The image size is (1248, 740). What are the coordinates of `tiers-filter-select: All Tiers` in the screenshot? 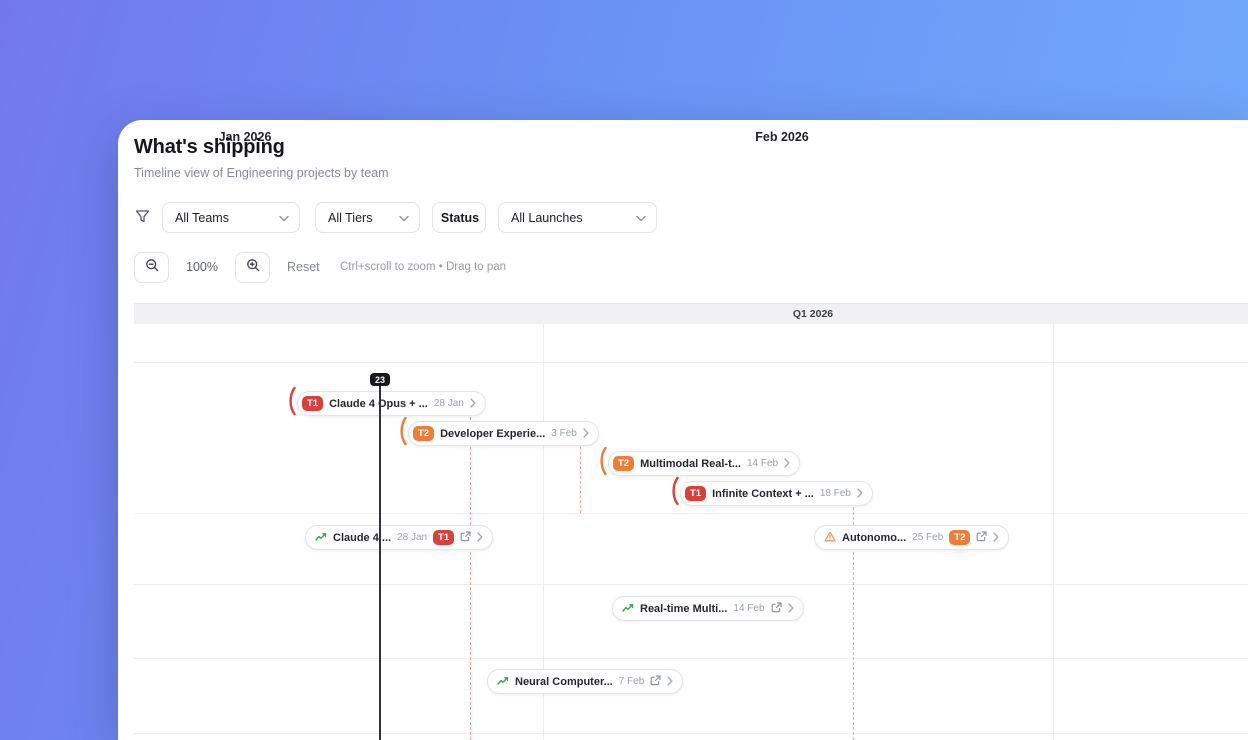 It's located at (367, 217).